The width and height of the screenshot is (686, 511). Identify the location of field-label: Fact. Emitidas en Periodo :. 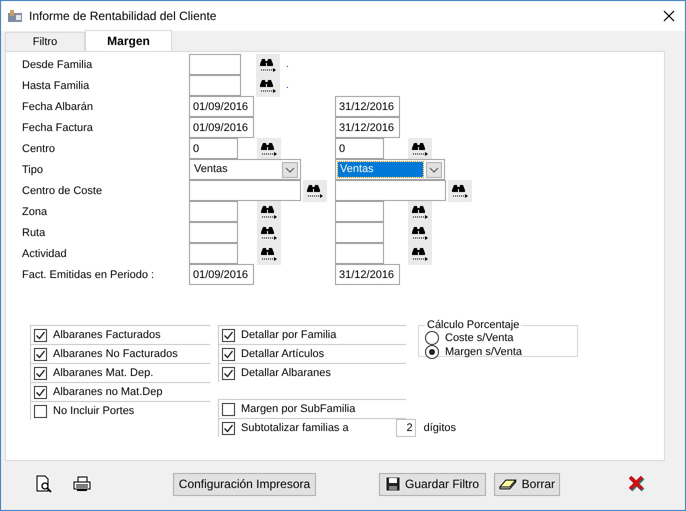
(89, 274).